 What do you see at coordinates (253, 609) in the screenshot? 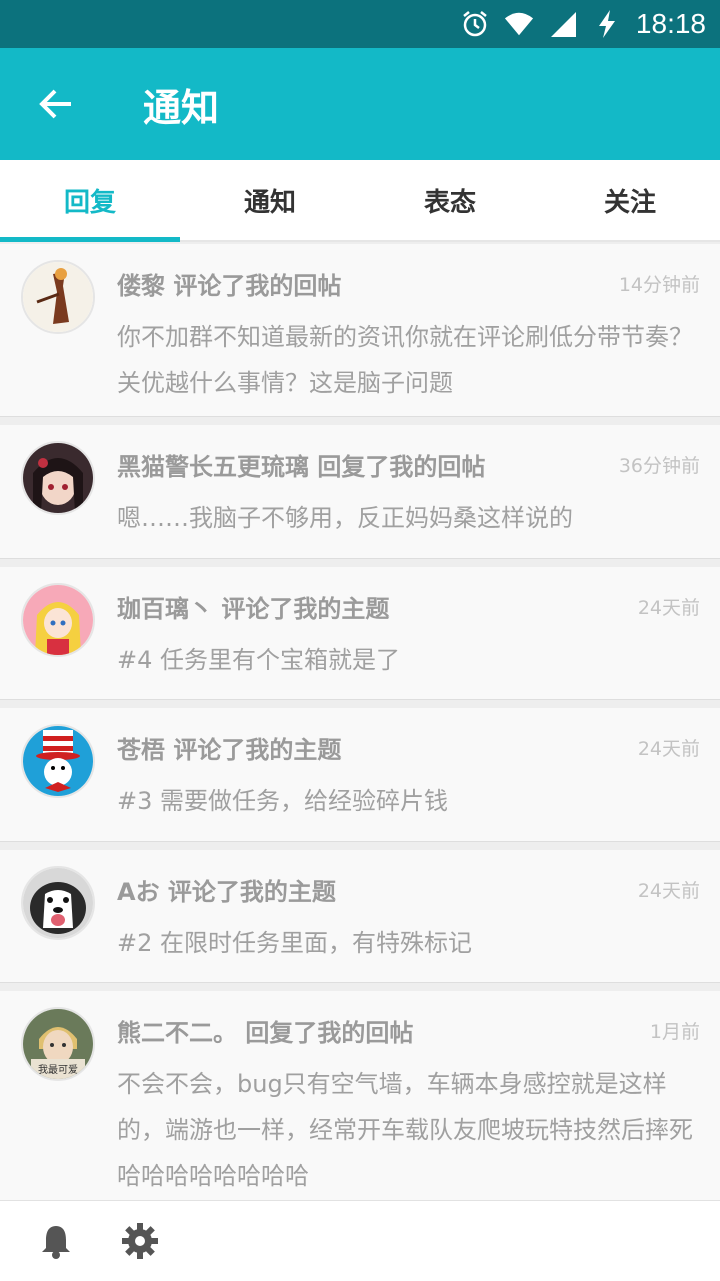
I see `notification-author: 珈百璃丶 评论了我的主题` at bounding box center [253, 609].